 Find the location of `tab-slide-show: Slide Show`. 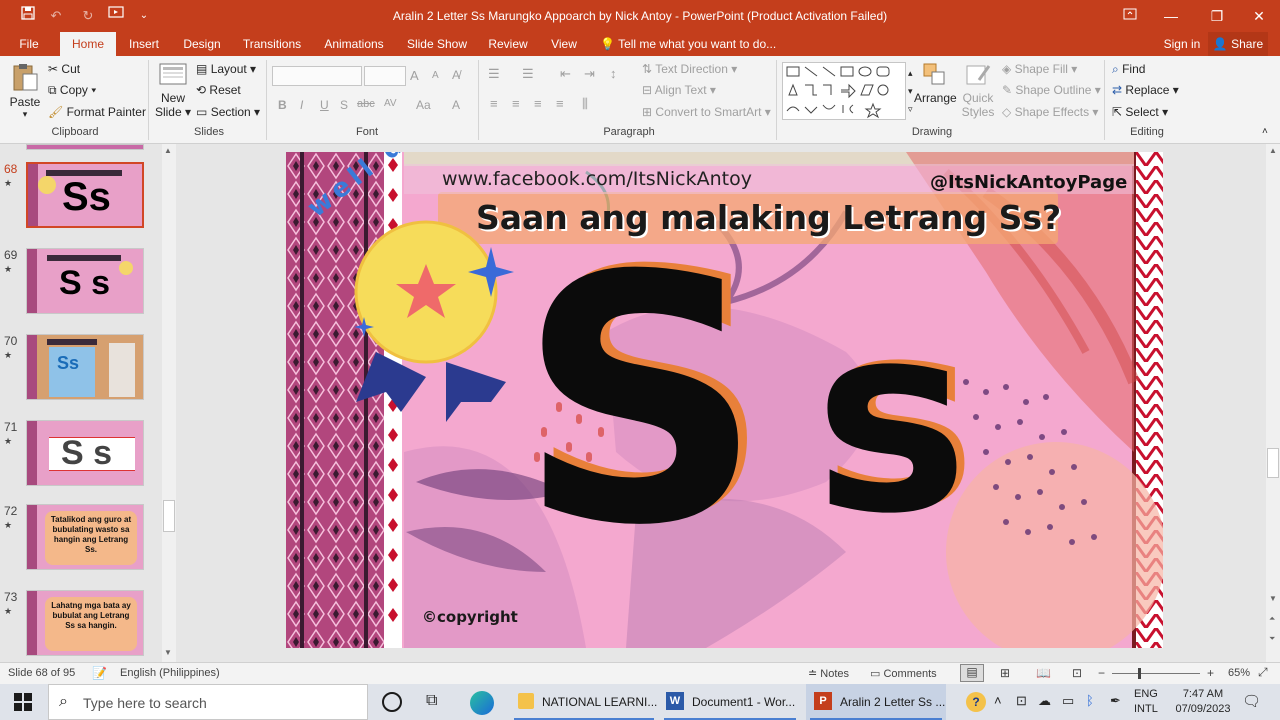

tab-slide-show: Slide Show is located at coordinates (437, 44).